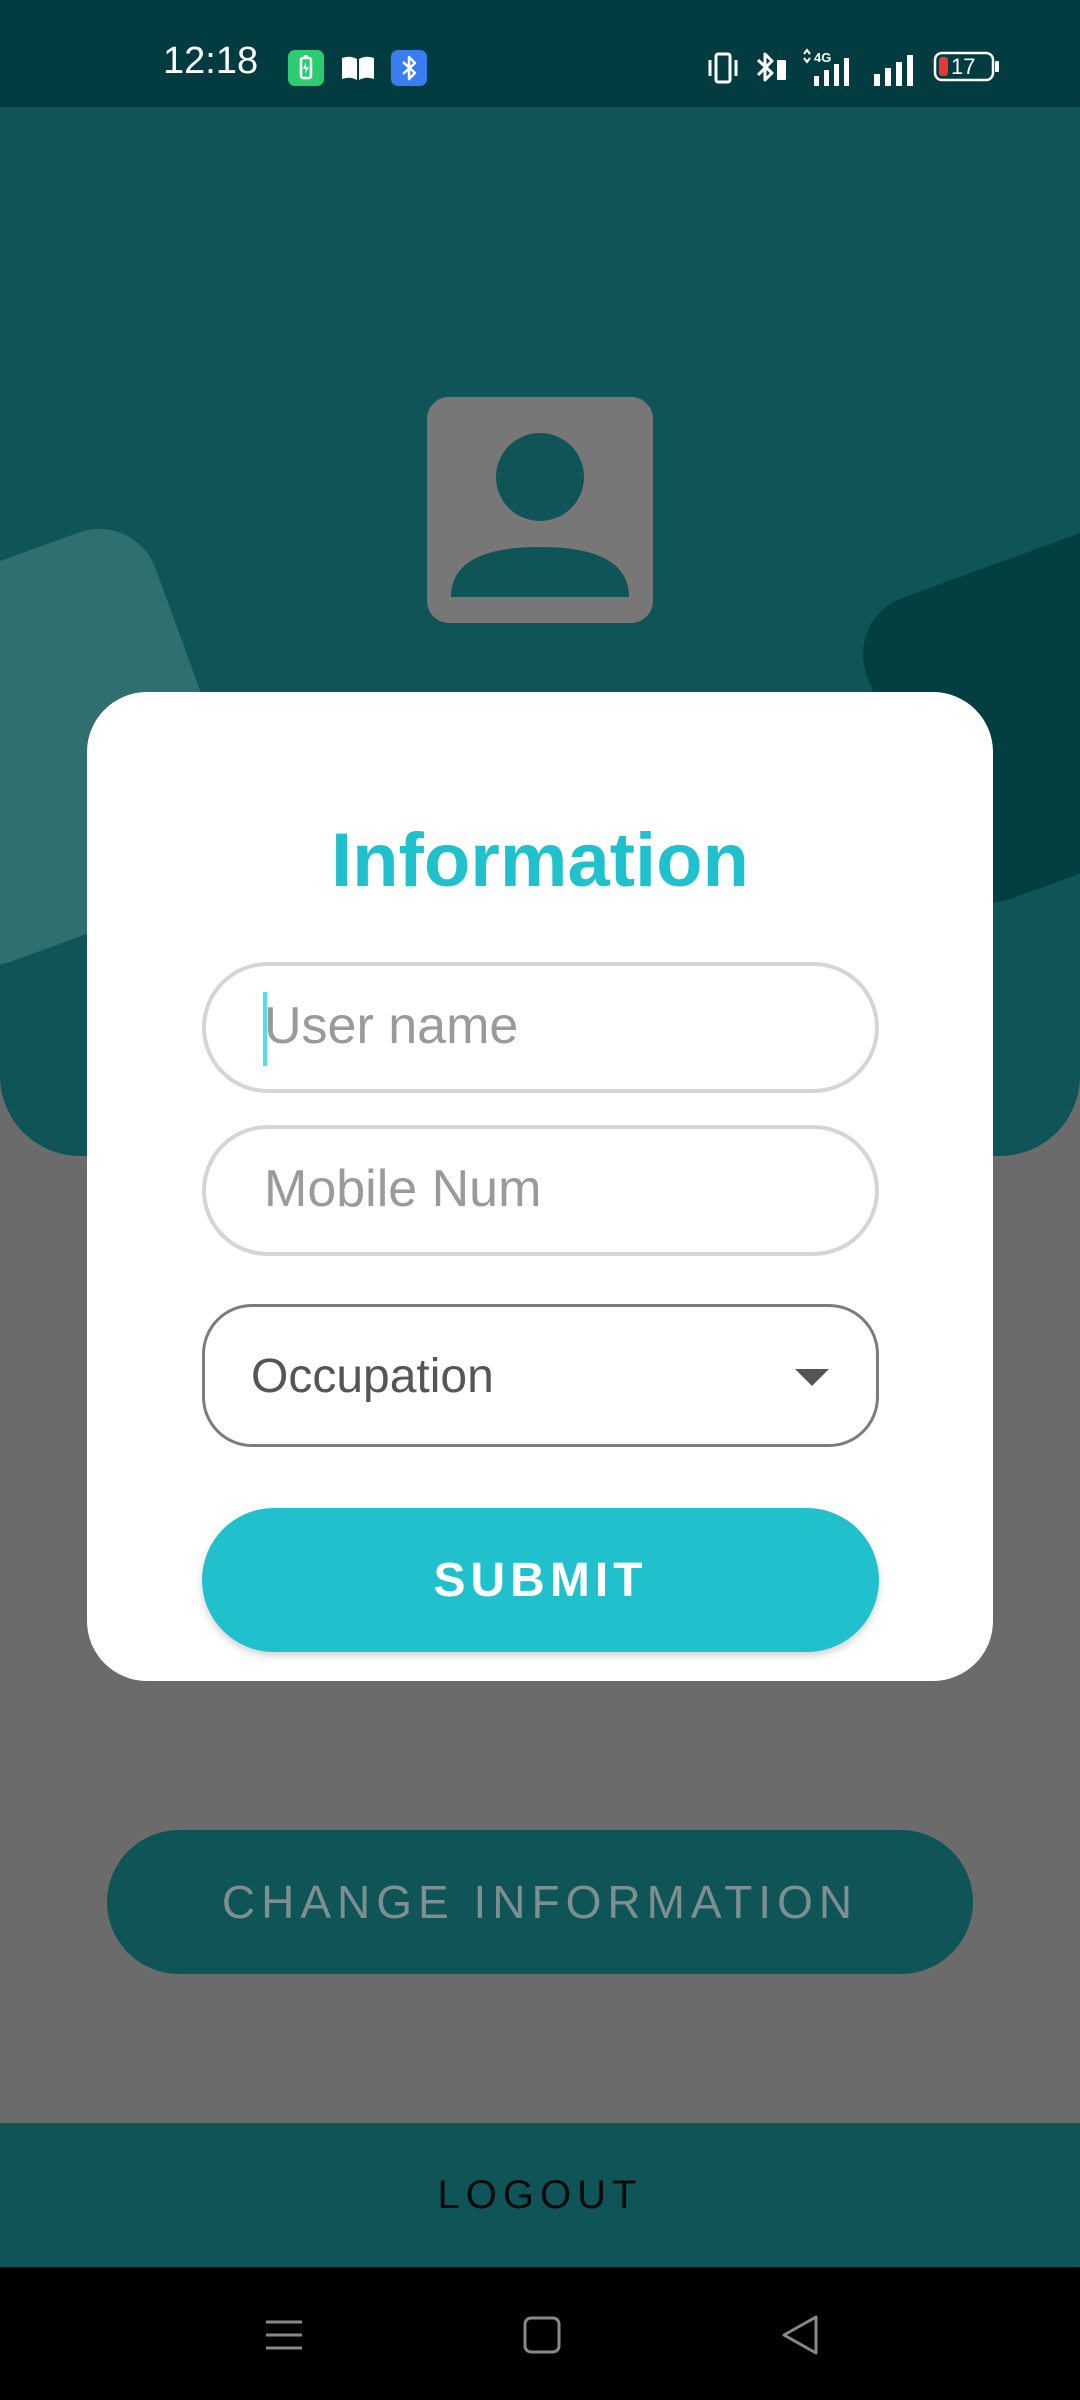 This screenshot has width=1080, height=2400. What do you see at coordinates (540, 1580) in the screenshot?
I see `submit-button: SUBMIT` at bounding box center [540, 1580].